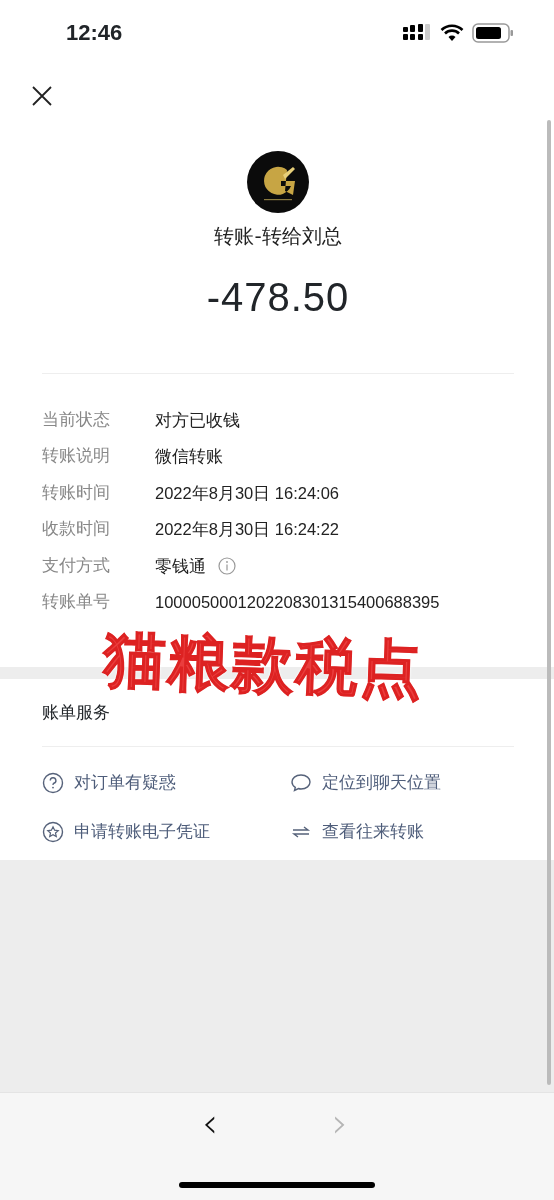  I want to click on service-link: 申请转账电子凭证, so click(166, 832).